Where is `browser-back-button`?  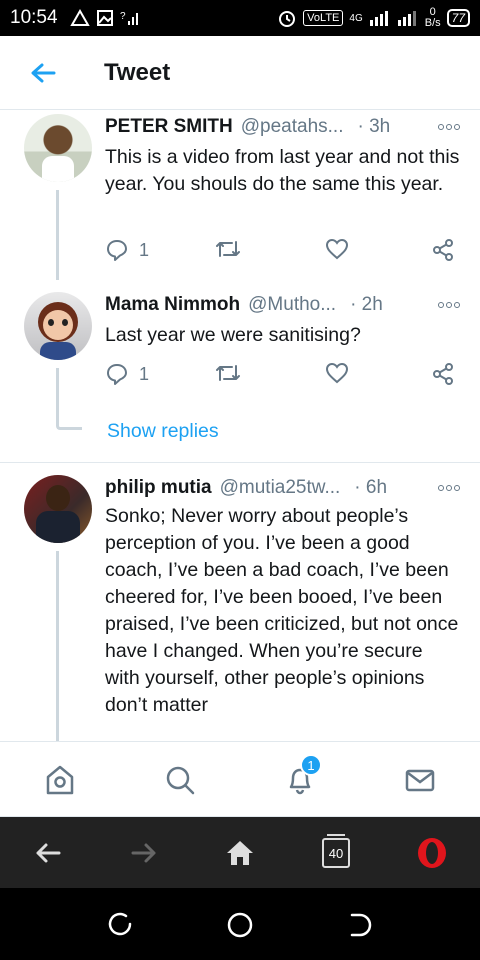
browser-back-button is located at coordinates (48, 853).